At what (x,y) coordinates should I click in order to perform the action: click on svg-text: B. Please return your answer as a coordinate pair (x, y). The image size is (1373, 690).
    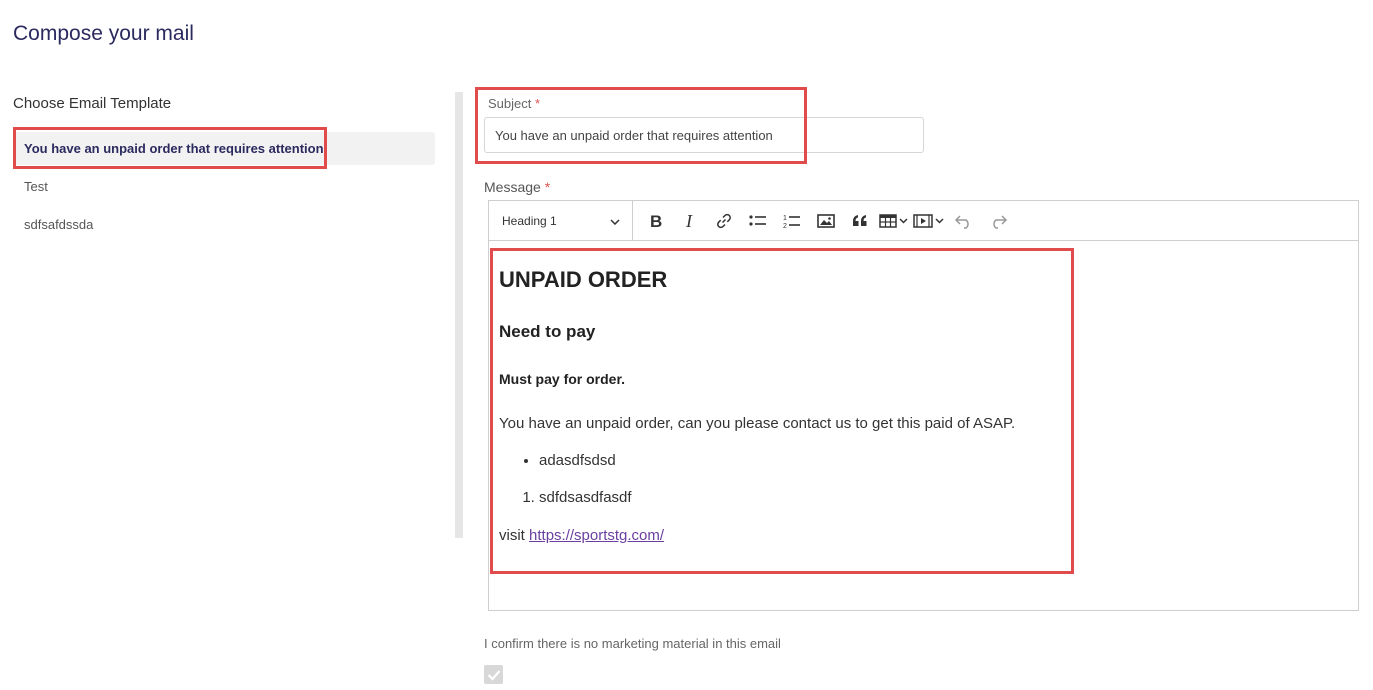
    Looking at the image, I should click on (656, 221).